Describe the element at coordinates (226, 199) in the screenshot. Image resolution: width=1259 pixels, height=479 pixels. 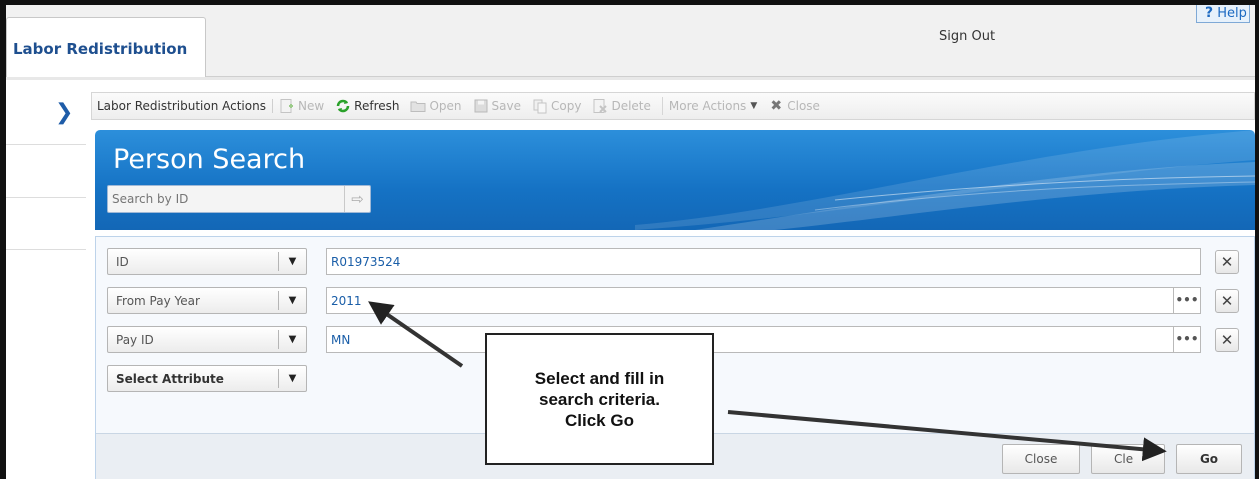
I see `search-by-id-input` at that location.